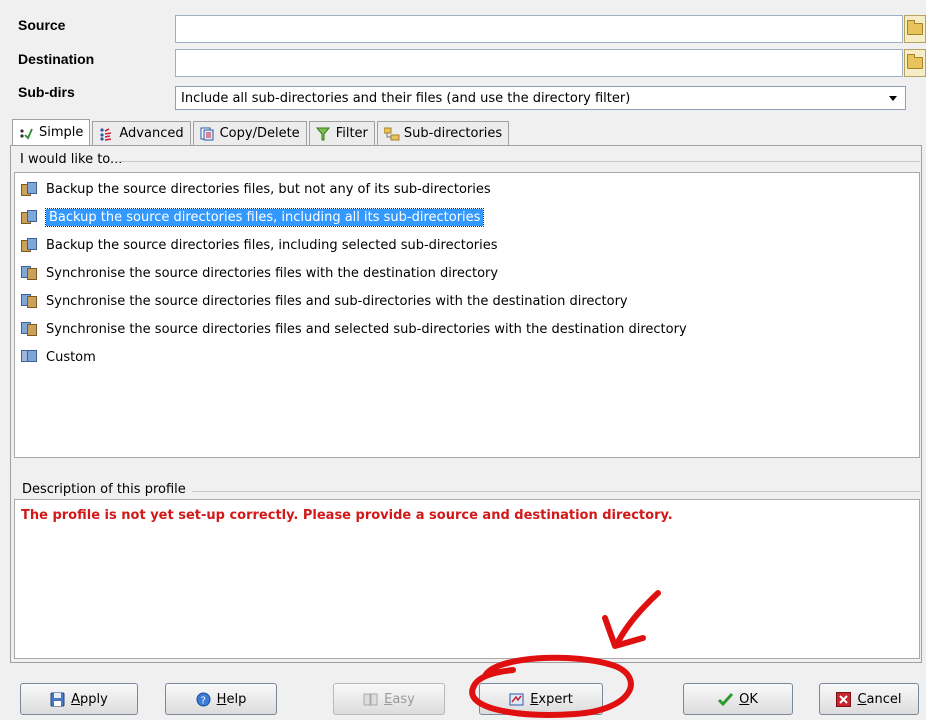 This screenshot has height=720, width=926. I want to click on apply-button: Apply, so click(79, 699).